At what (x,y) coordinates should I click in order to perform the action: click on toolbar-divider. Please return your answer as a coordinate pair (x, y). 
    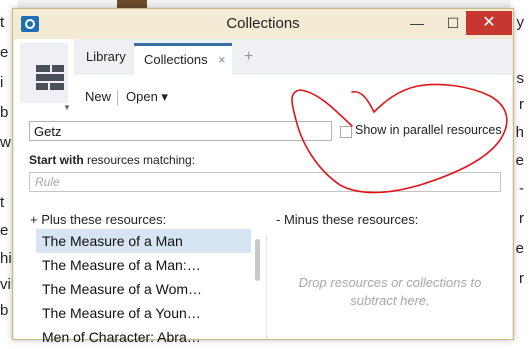
    Looking at the image, I should click on (117, 97).